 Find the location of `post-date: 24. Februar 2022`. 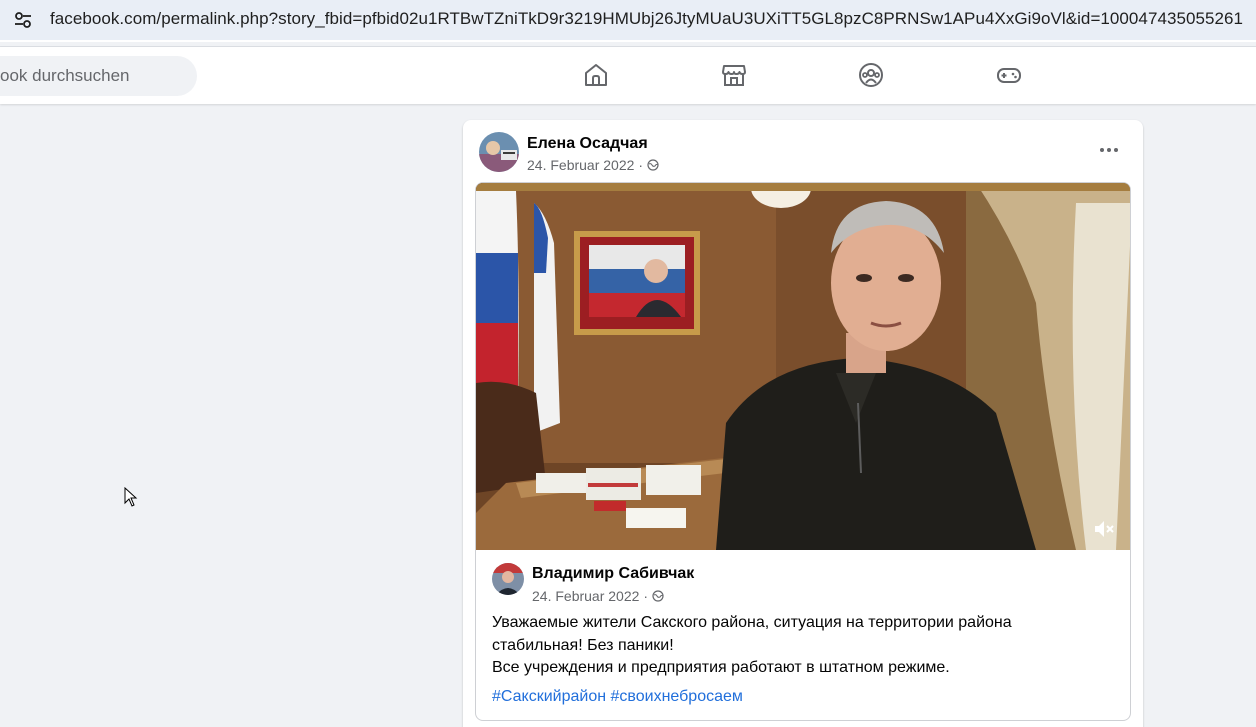

post-date: 24. Februar 2022 is located at coordinates (580, 165).